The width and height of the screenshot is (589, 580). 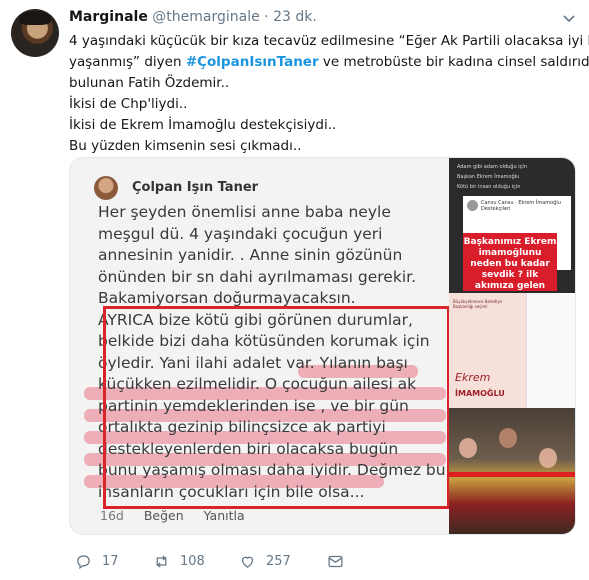 I want to click on poster-logo: İMAMOĞLU, so click(x=480, y=393).